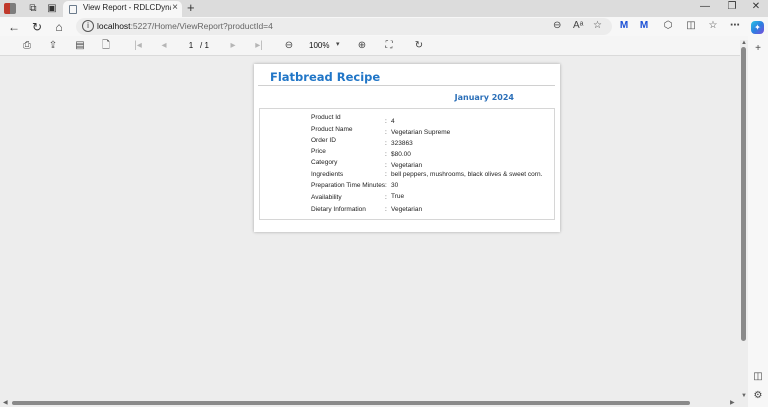  What do you see at coordinates (201, 26) in the screenshot?
I see `url-path: :5227/Home/ViewReport?productId=4` at bounding box center [201, 26].